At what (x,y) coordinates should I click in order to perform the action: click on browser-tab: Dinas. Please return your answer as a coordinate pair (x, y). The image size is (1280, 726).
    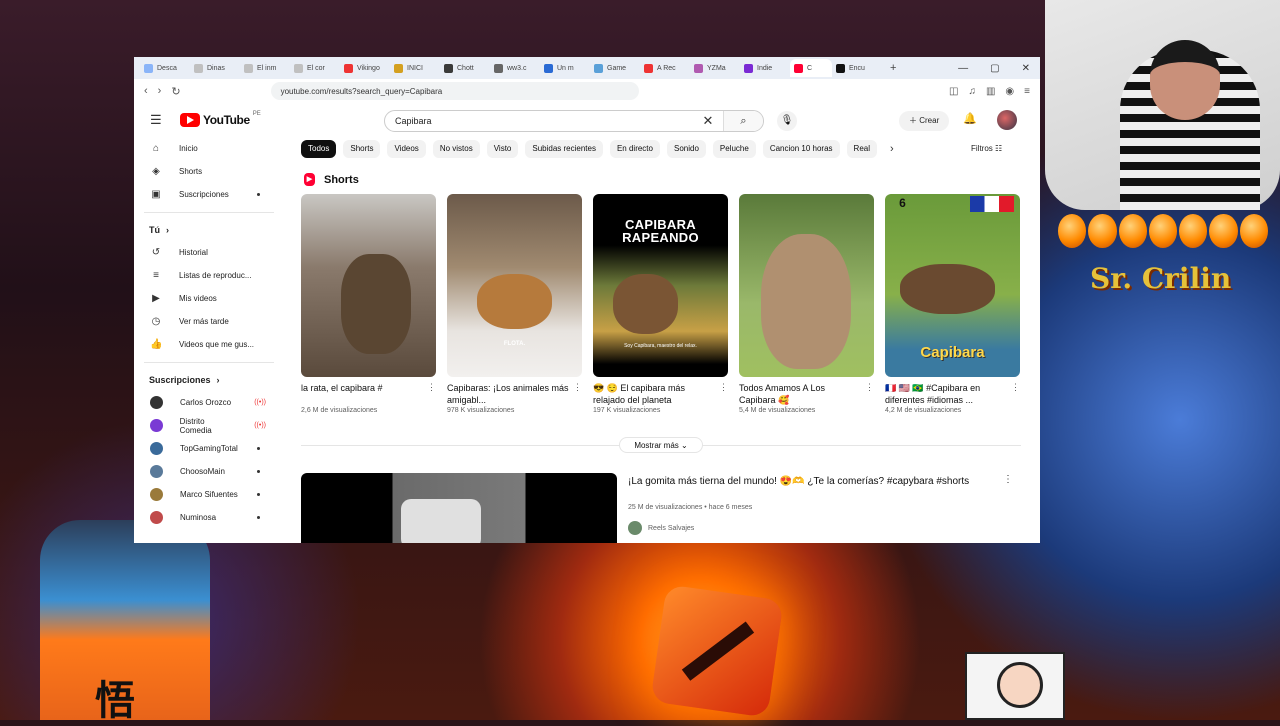
    Looking at the image, I should click on (215, 68).